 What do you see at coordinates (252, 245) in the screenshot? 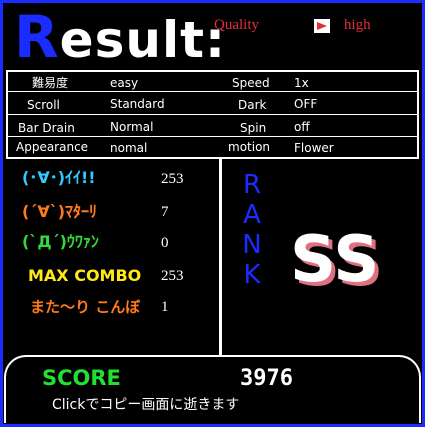
I see `rank-letter-n: N` at bounding box center [252, 245].